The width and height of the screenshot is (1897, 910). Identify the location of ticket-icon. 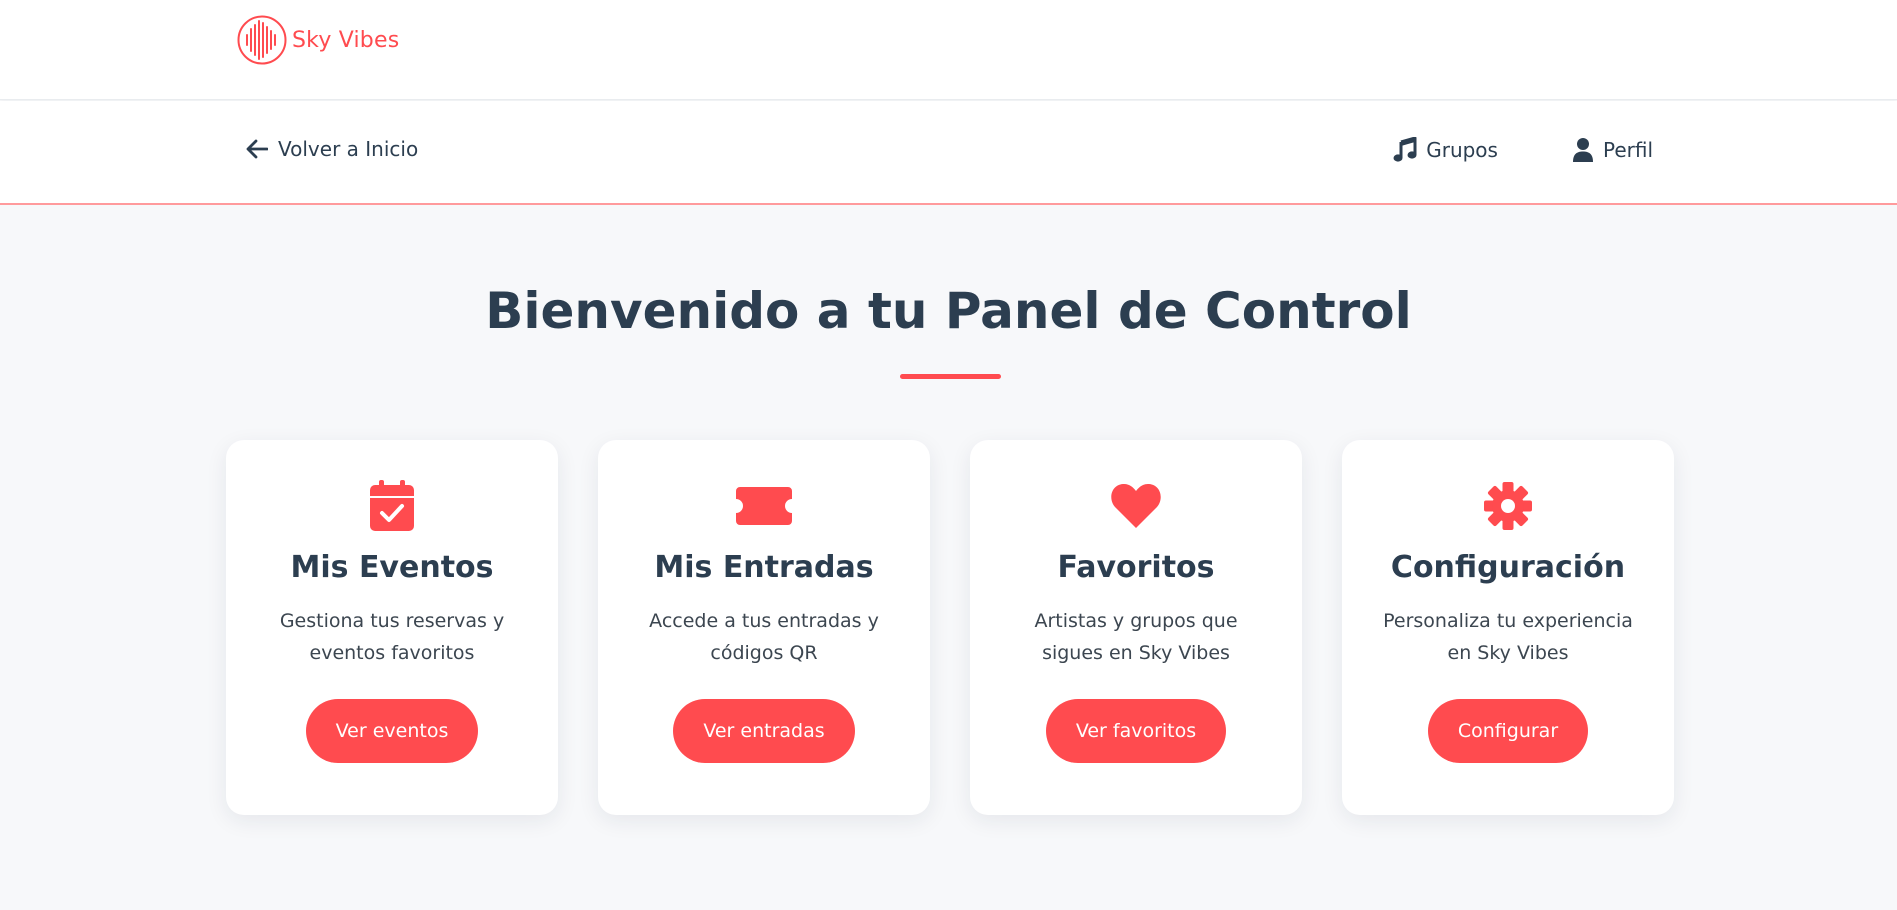
(764, 506).